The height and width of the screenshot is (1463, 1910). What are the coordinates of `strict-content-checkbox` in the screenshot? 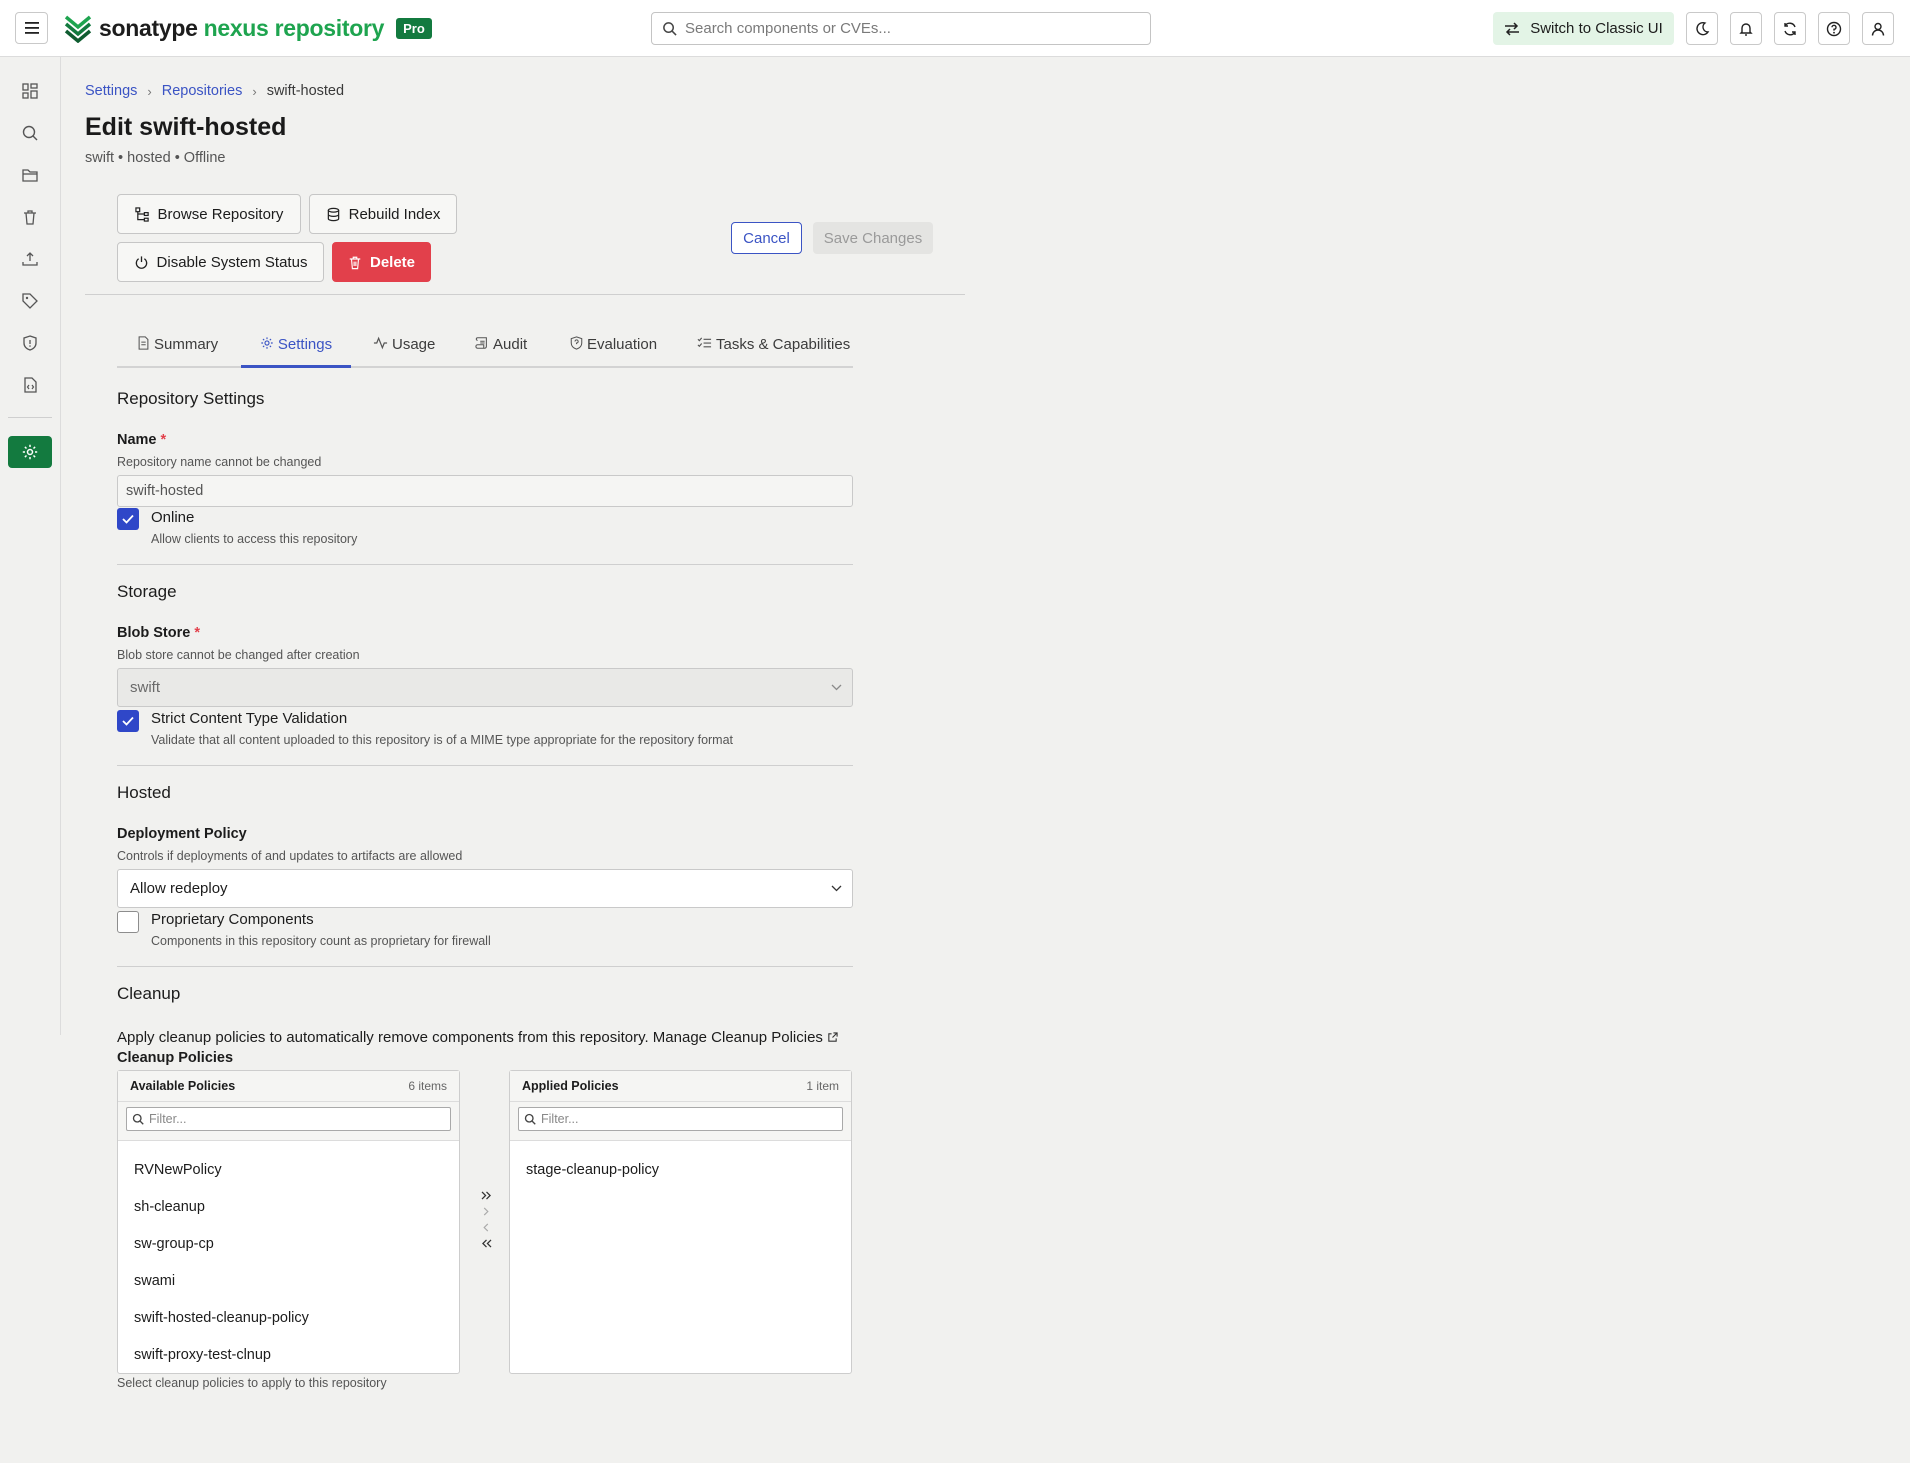 It's located at (128, 721).